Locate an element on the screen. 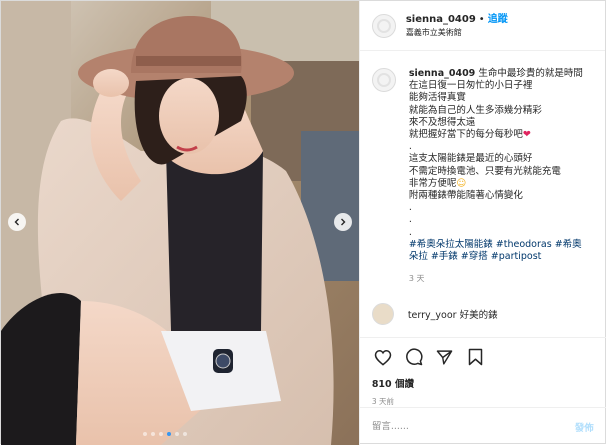  caption-line: 不需定時換電池、只要有光就能充電 is located at coordinates (484, 171).